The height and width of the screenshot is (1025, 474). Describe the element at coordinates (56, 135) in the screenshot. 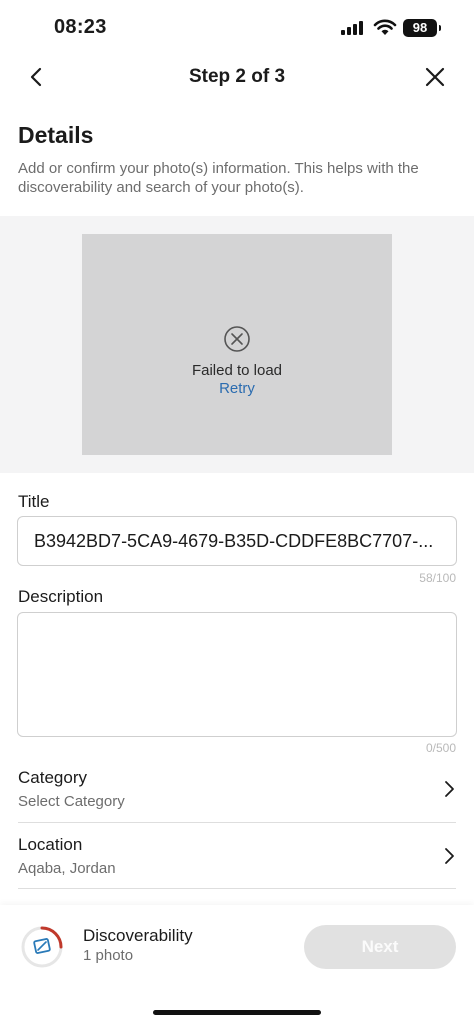

I see `page-title: Details` at that location.